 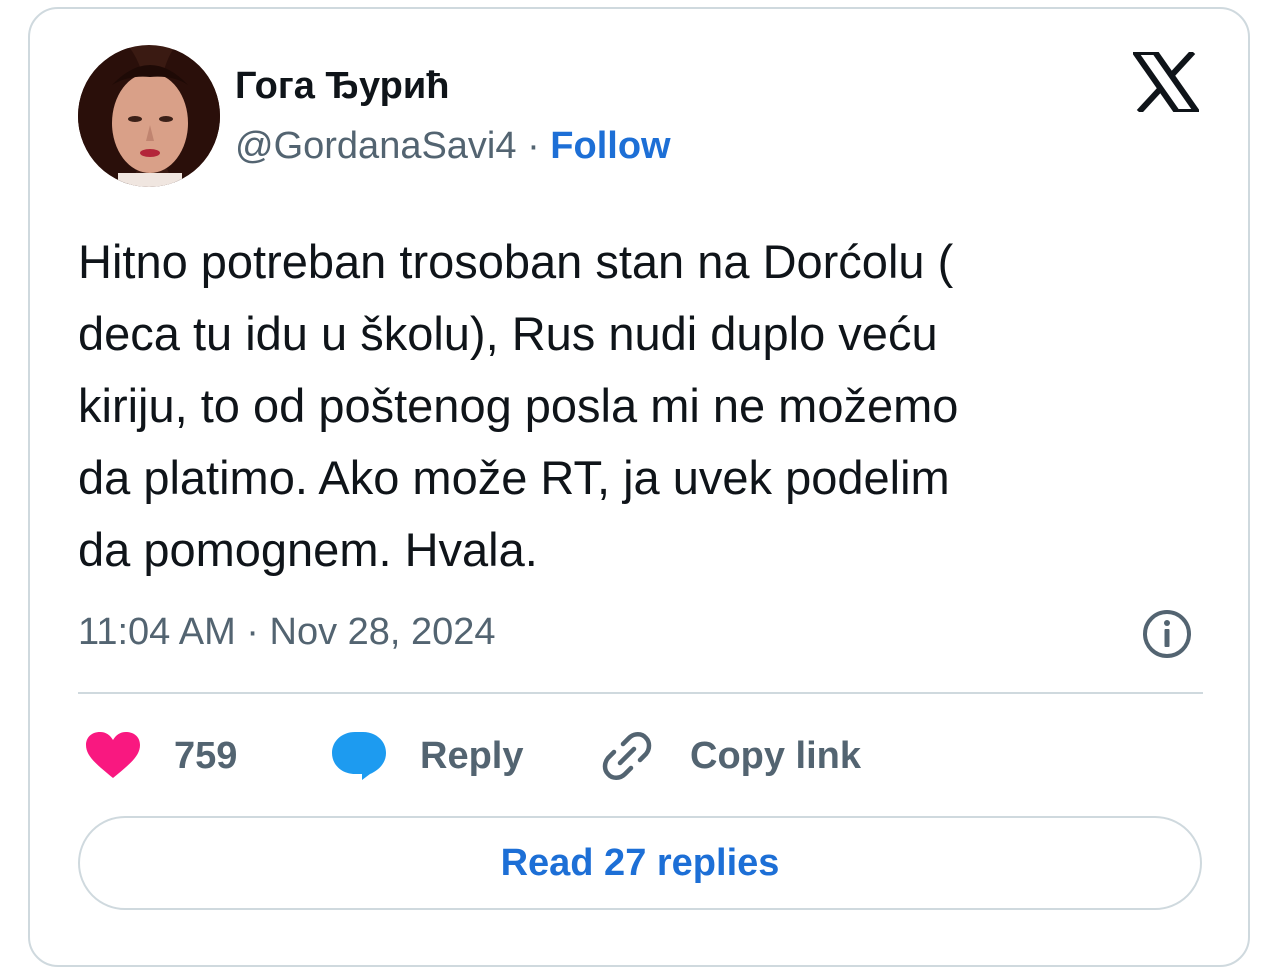 I want to click on like-count: 759, so click(x=206, y=755).